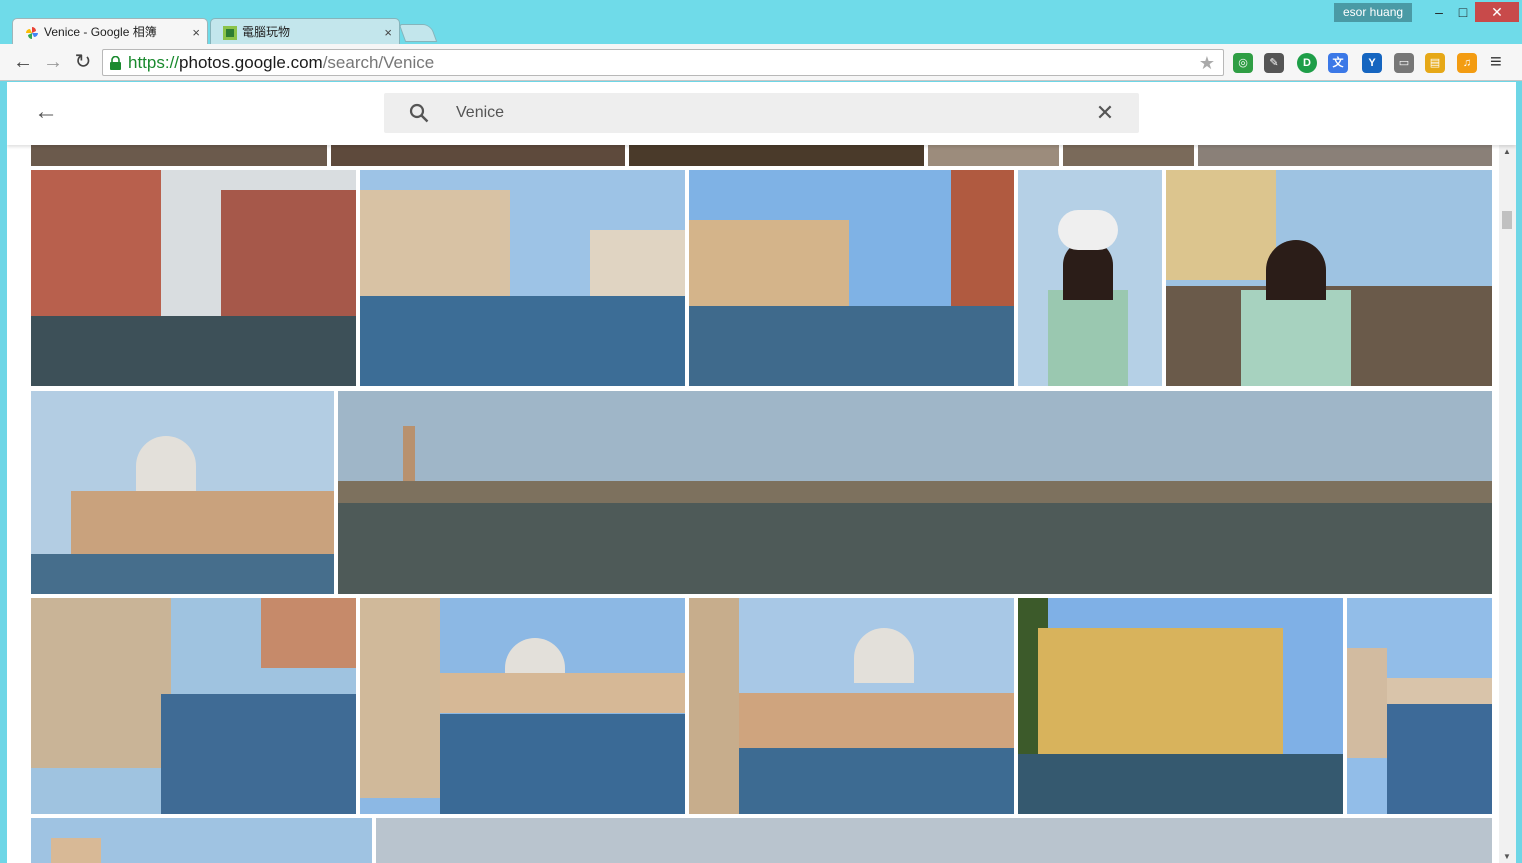  What do you see at coordinates (419, 113) in the screenshot?
I see `search-icon` at bounding box center [419, 113].